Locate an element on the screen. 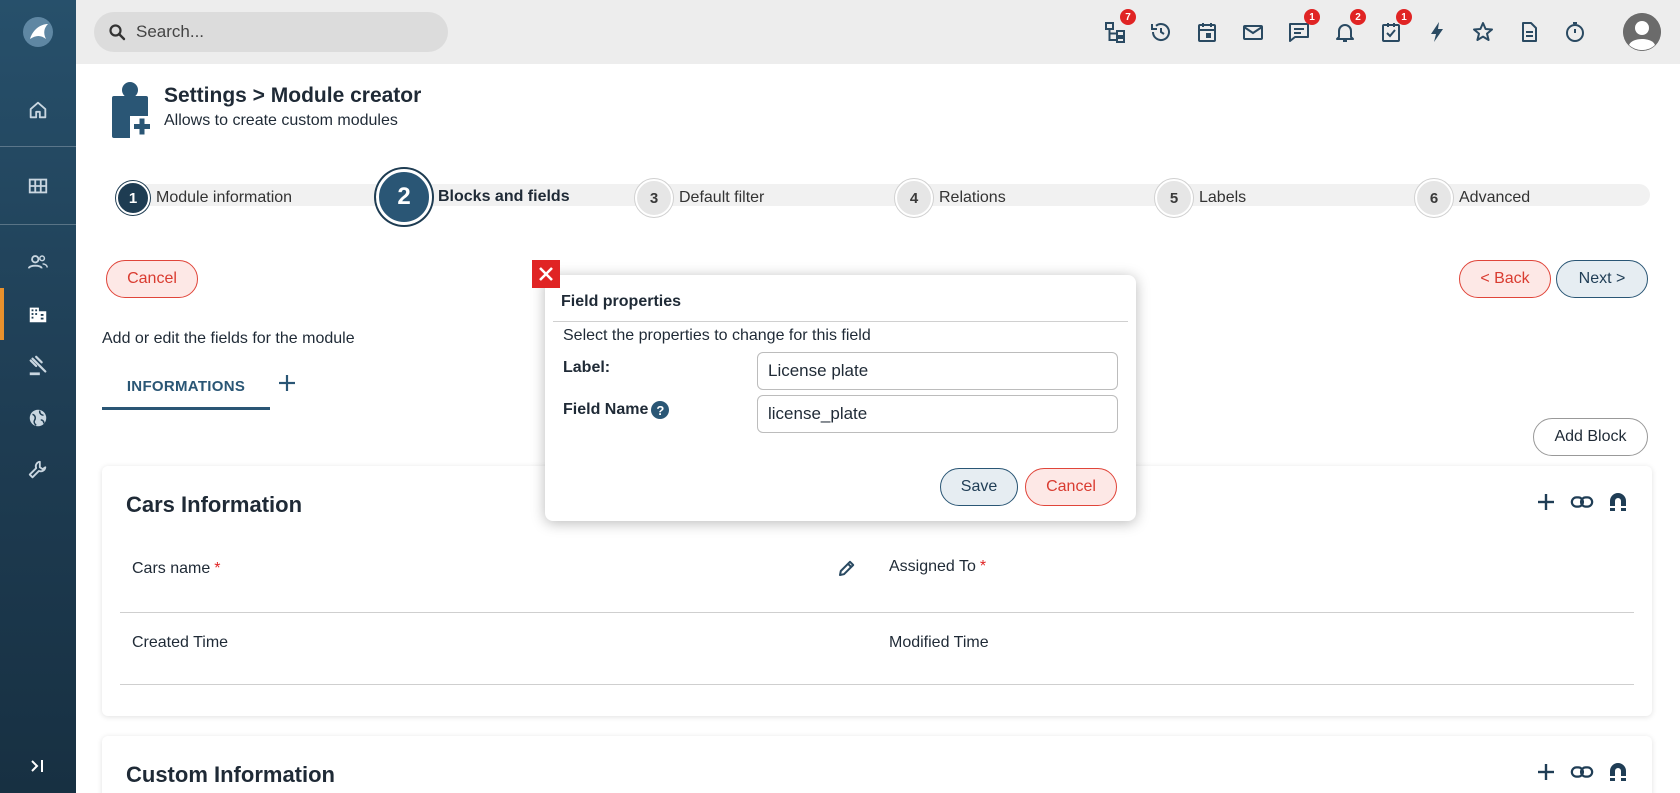 This screenshot has height=793, width=1680. grid-icon is located at coordinates (38, 186).